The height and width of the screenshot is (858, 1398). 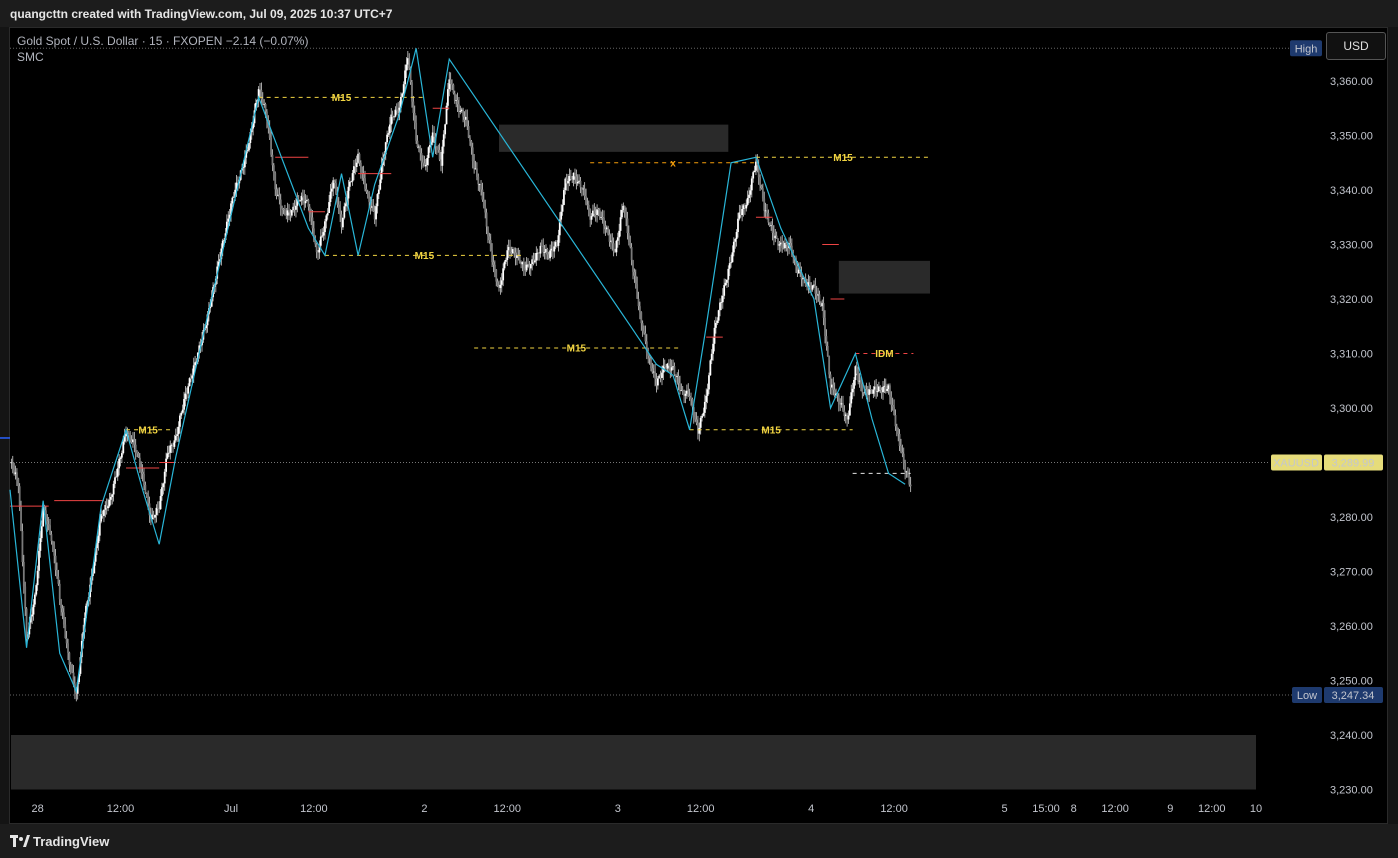 What do you see at coordinates (1353, 464) in the screenshot?
I see `last-price-label: 3,289.99` at bounding box center [1353, 464].